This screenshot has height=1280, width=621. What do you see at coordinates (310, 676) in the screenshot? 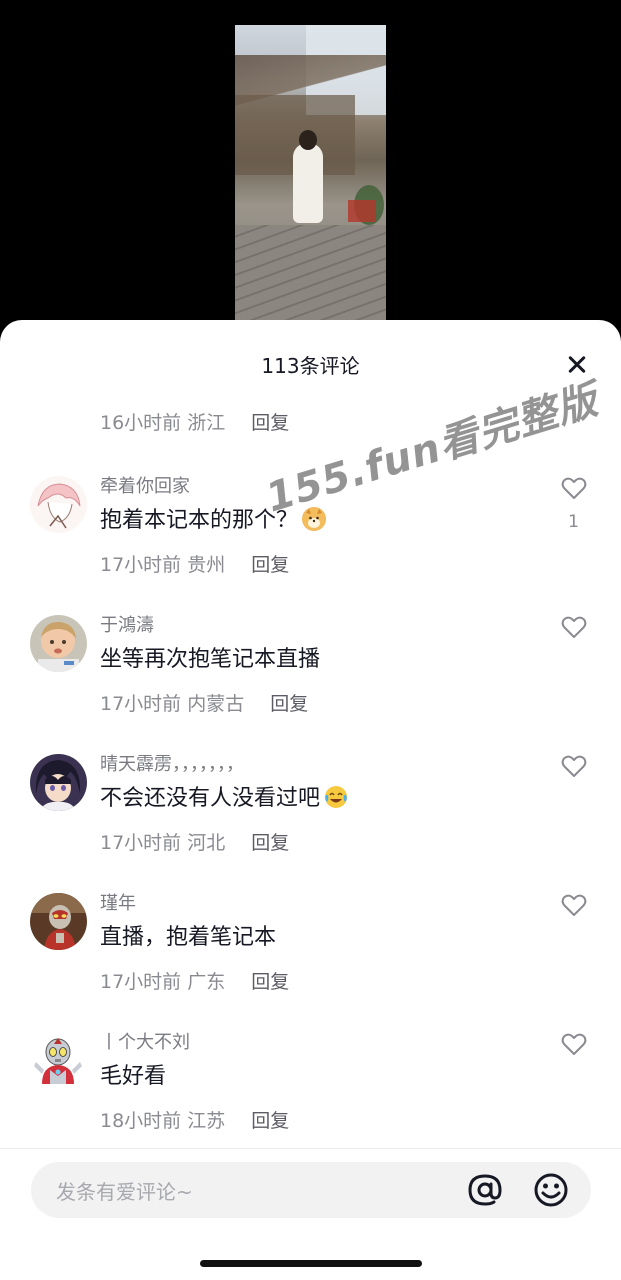
I see `comment-item: 于鴻濤 坐等再次抱笔记本直播 17小时前 内蒙古 回复` at bounding box center [310, 676].